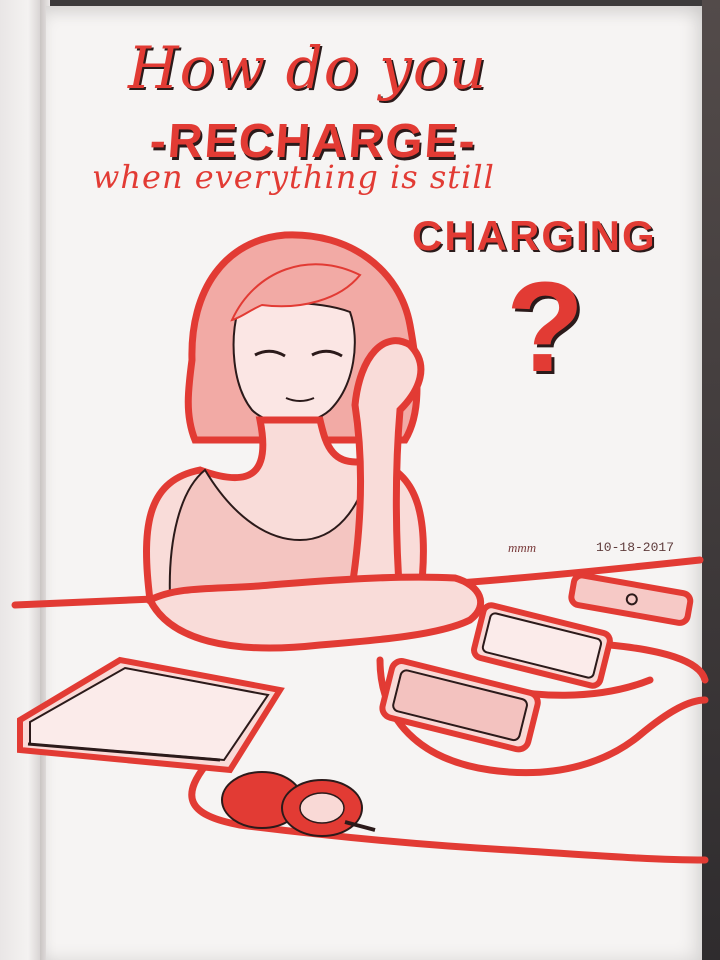 The height and width of the screenshot is (960, 720). What do you see at coordinates (522, 547) in the screenshot?
I see `artist-signature: mmm` at bounding box center [522, 547].